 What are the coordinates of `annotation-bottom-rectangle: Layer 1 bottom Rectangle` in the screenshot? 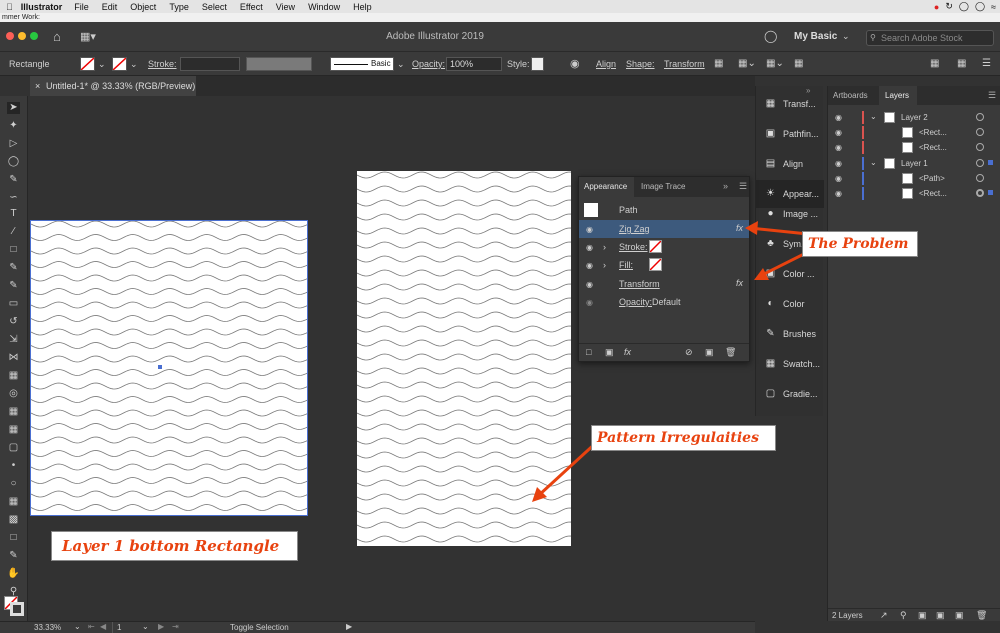 It's located at (174, 546).